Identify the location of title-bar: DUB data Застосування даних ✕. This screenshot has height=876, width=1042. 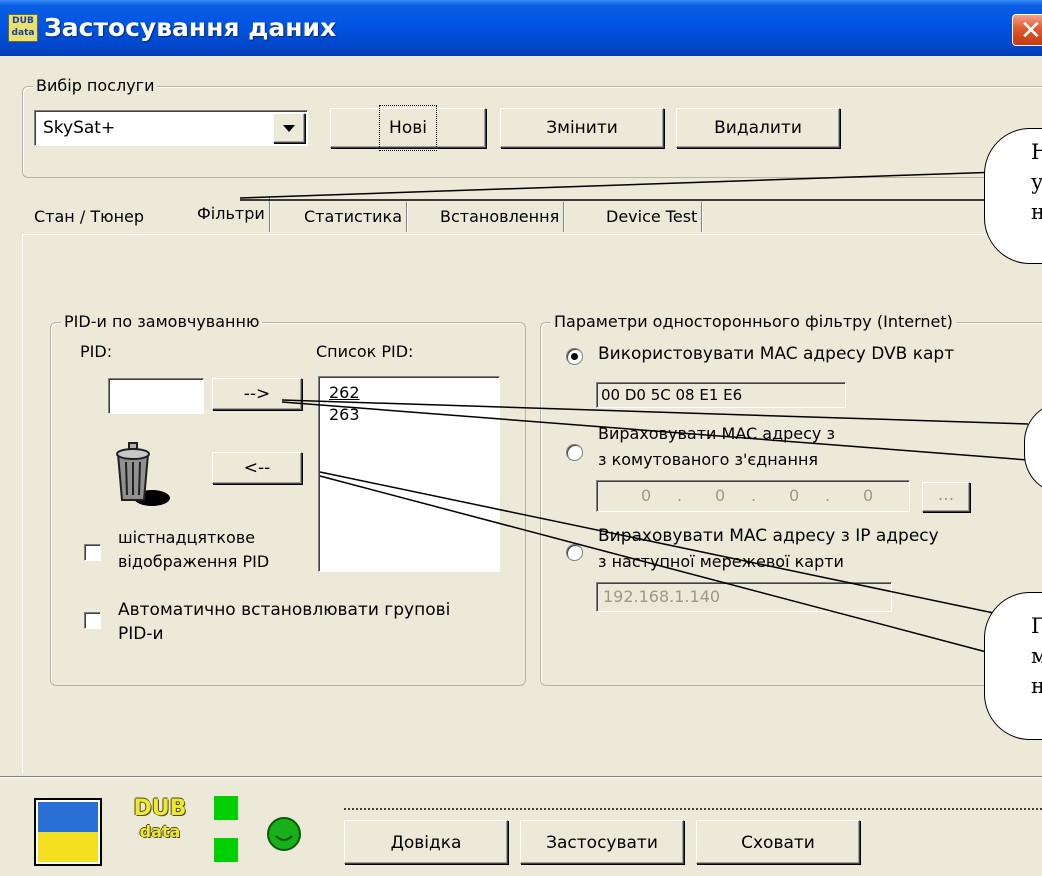
(521, 28).